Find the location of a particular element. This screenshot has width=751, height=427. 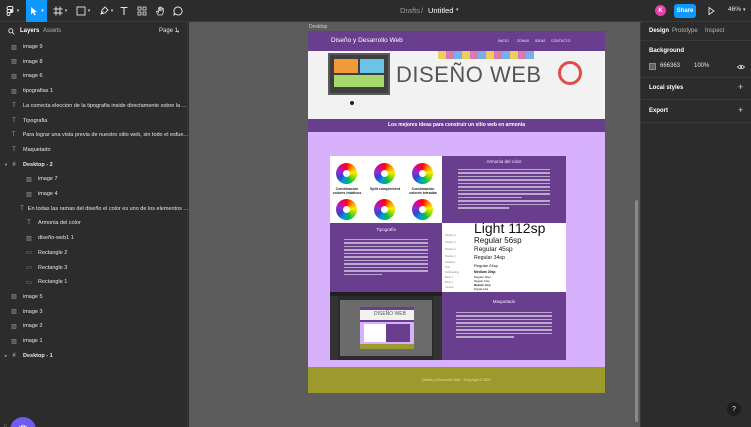

figma-screenshot-image: DISEÑO WEB is located at coordinates (386, 326).